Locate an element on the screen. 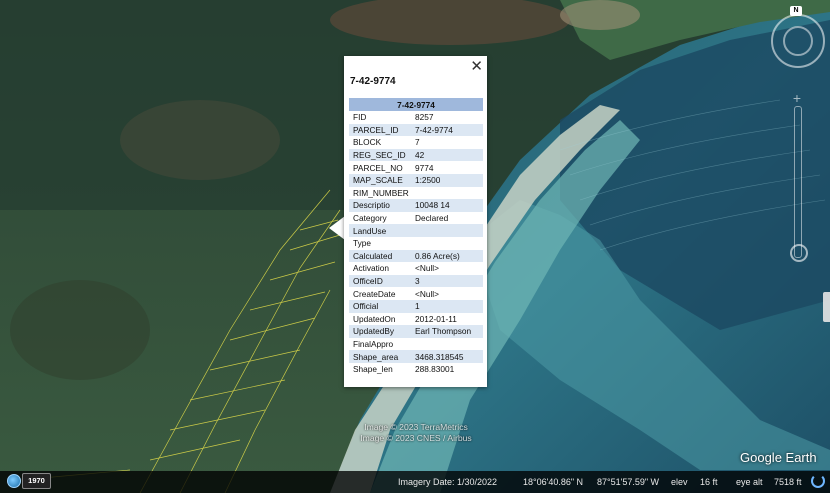 The height and width of the screenshot is (493, 830). attribute-key: Category is located at coordinates (370, 218).